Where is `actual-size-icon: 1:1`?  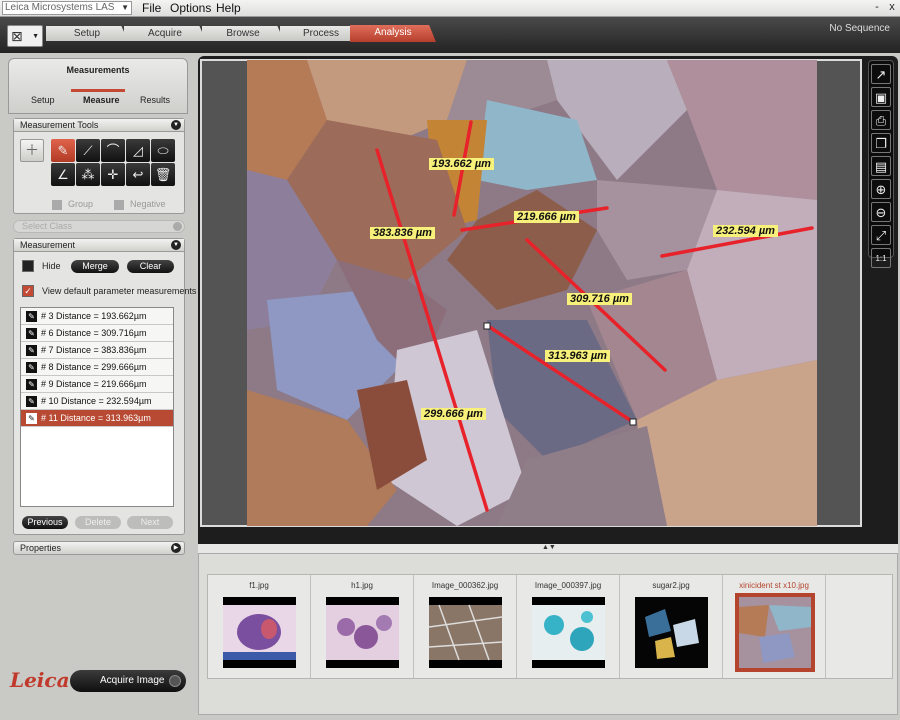
actual-size-icon: 1:1 is located at coordinates (881, 258).